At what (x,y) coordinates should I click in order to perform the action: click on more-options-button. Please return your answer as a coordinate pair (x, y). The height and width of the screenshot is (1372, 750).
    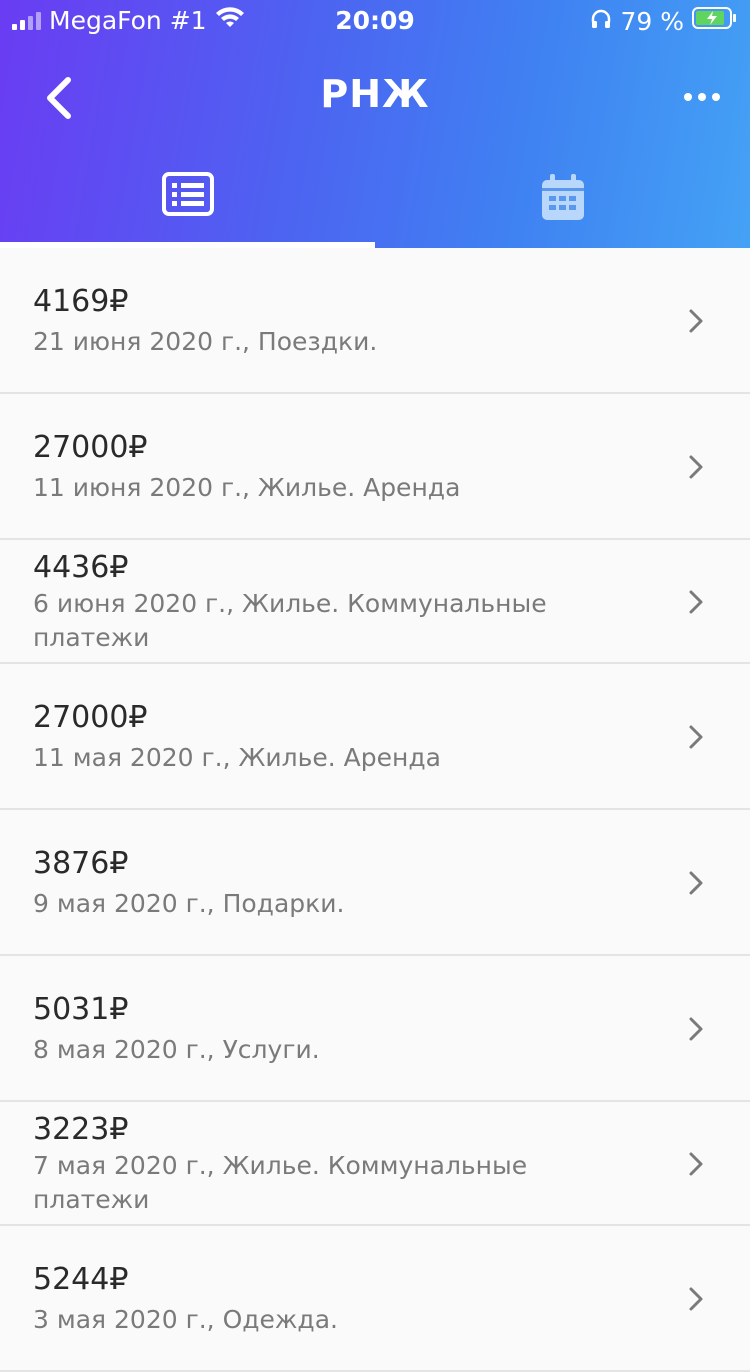
    Looking at the image, I should click on (702, 97).